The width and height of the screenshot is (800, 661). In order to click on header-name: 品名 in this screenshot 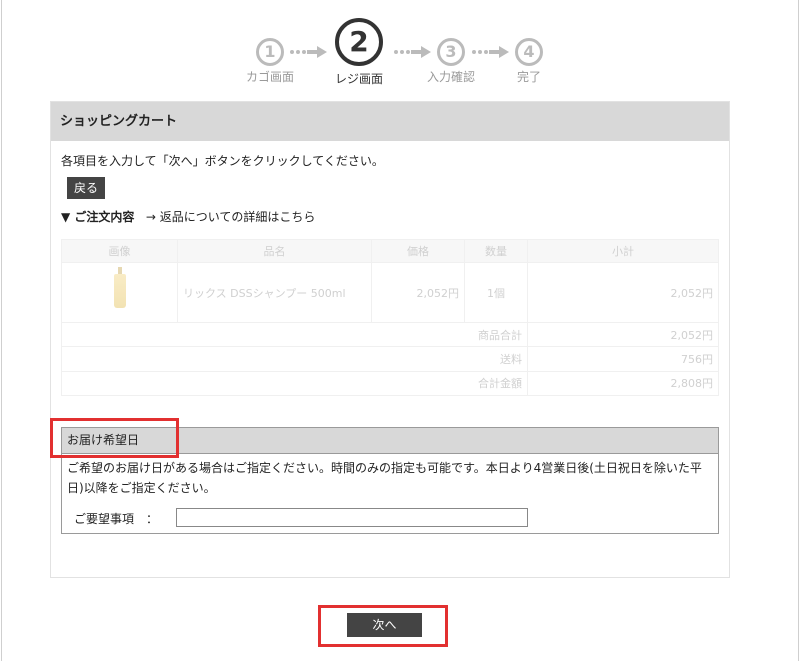, I will do `click(274, 251)`.